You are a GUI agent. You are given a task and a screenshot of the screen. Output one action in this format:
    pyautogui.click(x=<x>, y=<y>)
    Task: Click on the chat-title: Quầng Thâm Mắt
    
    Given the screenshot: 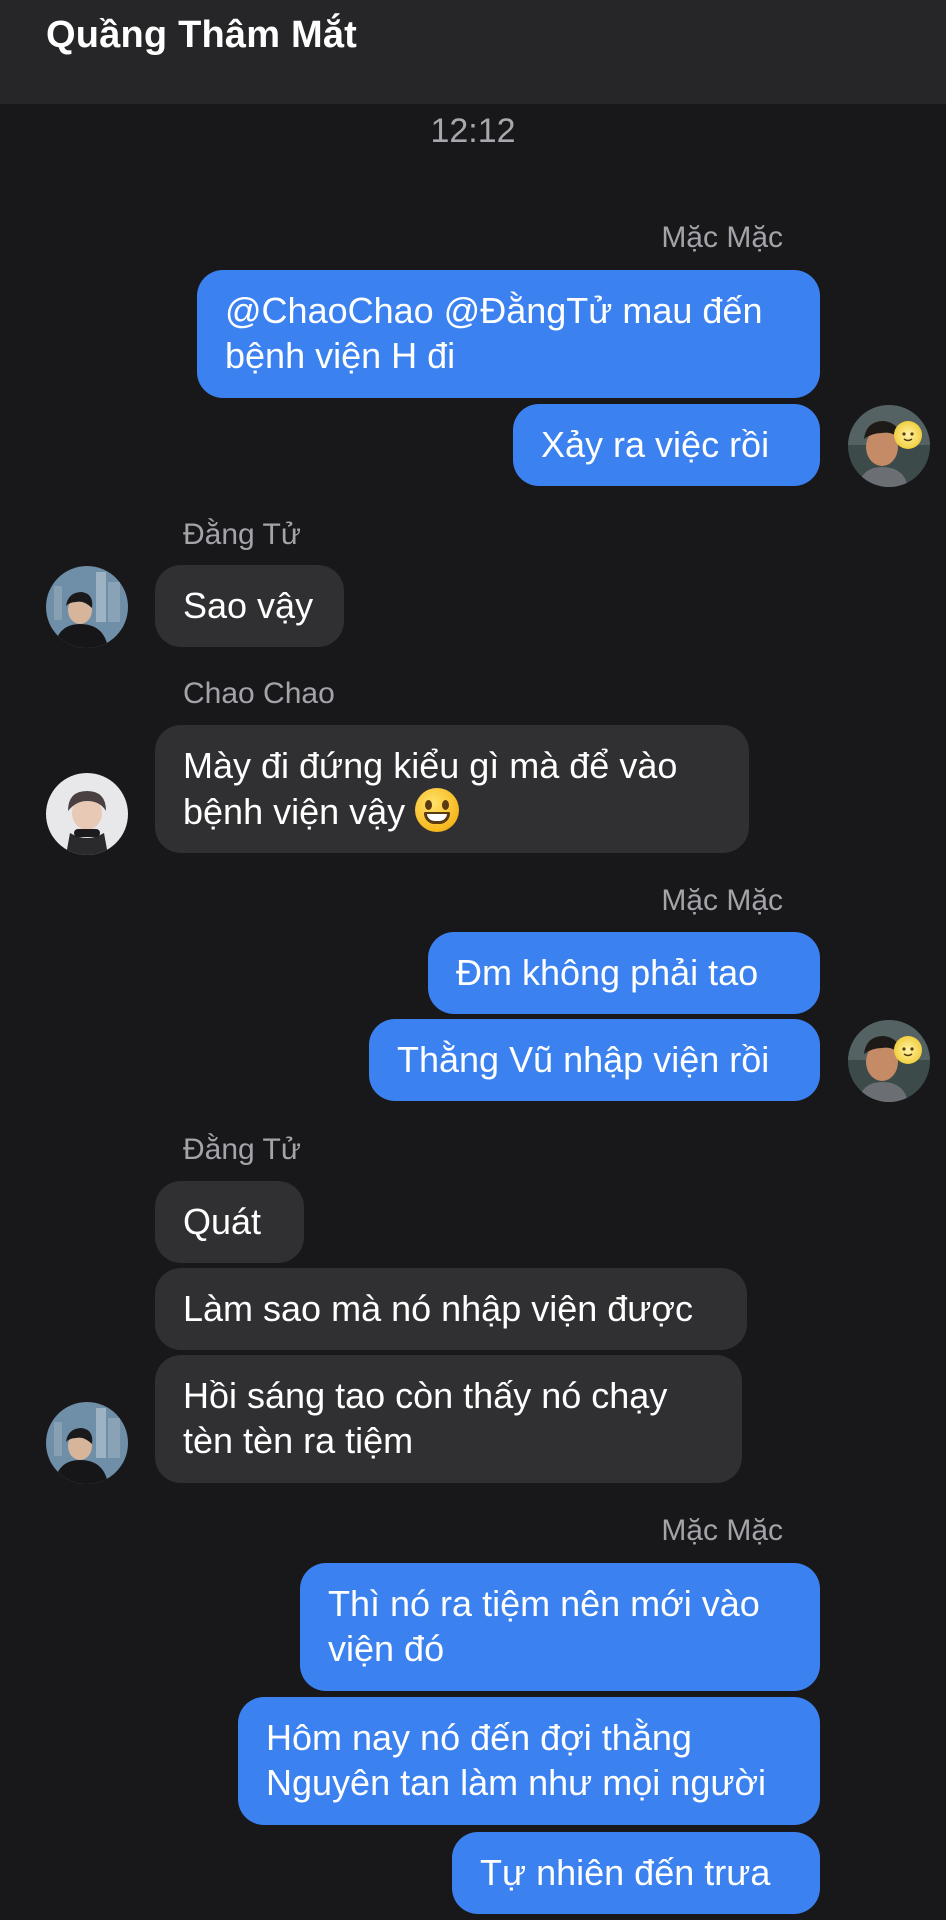 What is the action you would take?
    pyautogui.click(x=201, y=35)
    